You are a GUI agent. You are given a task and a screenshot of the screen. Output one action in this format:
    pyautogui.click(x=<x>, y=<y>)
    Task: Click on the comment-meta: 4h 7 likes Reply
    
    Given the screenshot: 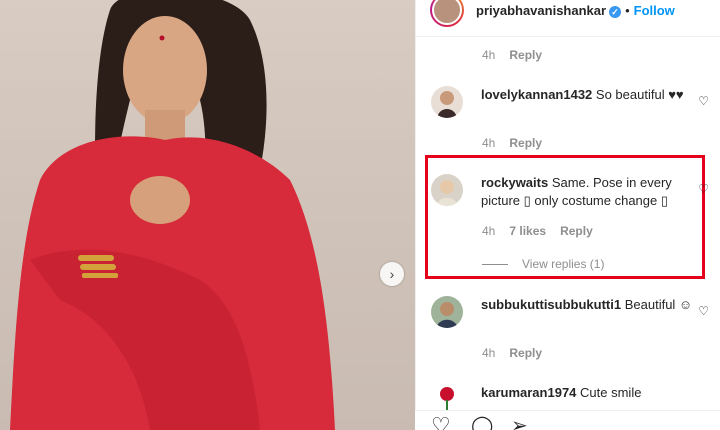 What is the action you would take?
    pyautogui.click(x=544, y=231)
    